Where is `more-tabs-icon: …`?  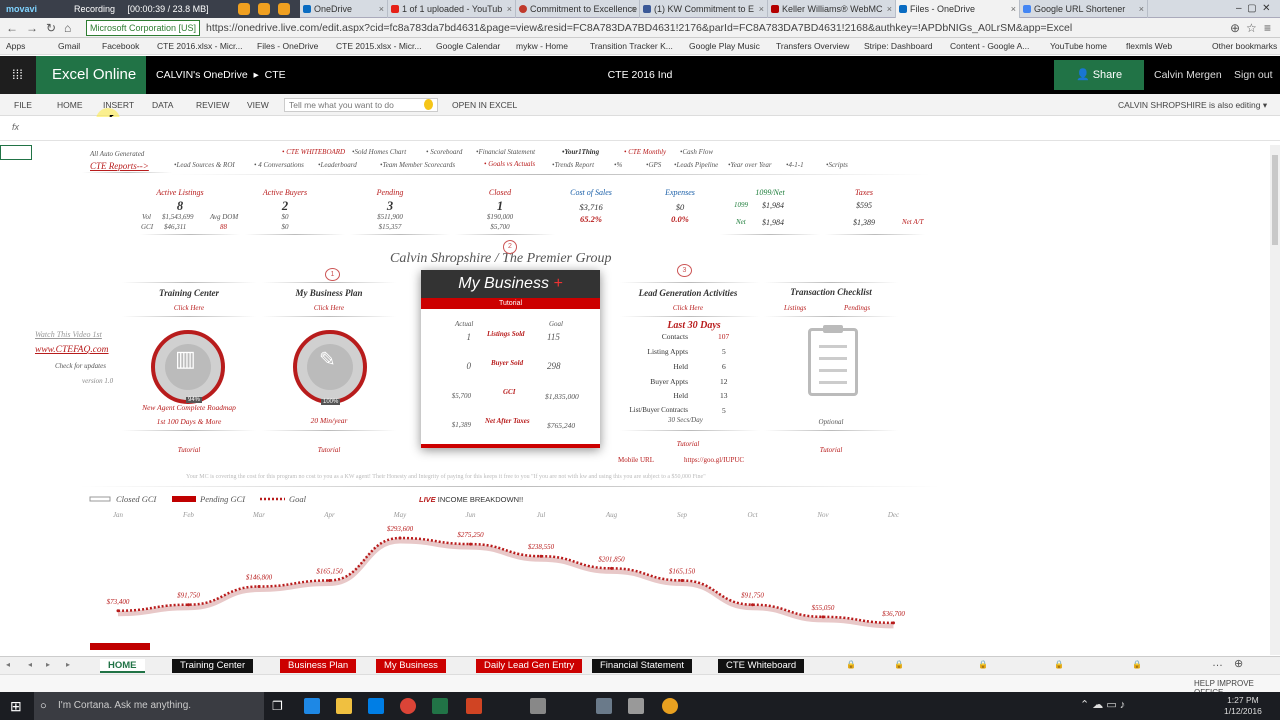 more-tabs-icon: … is located at coordinates (1217, 663).